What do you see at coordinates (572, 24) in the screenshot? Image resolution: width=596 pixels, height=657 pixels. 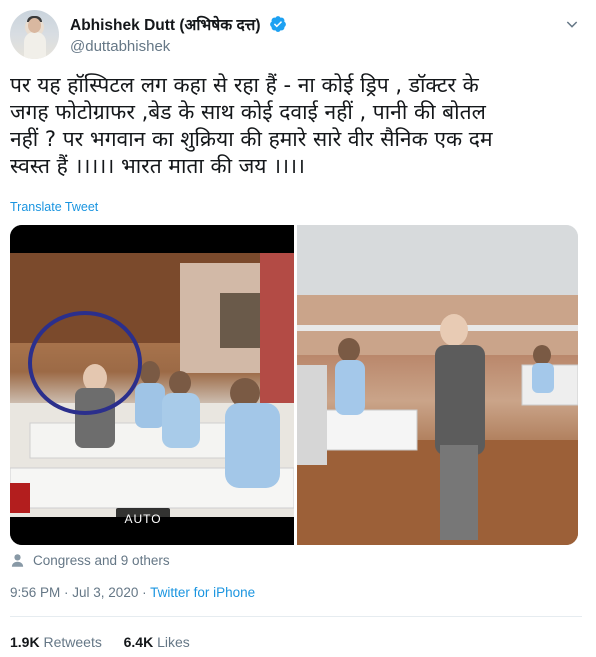 I see `chevron-down-icon` at bounding box center [572, 24].